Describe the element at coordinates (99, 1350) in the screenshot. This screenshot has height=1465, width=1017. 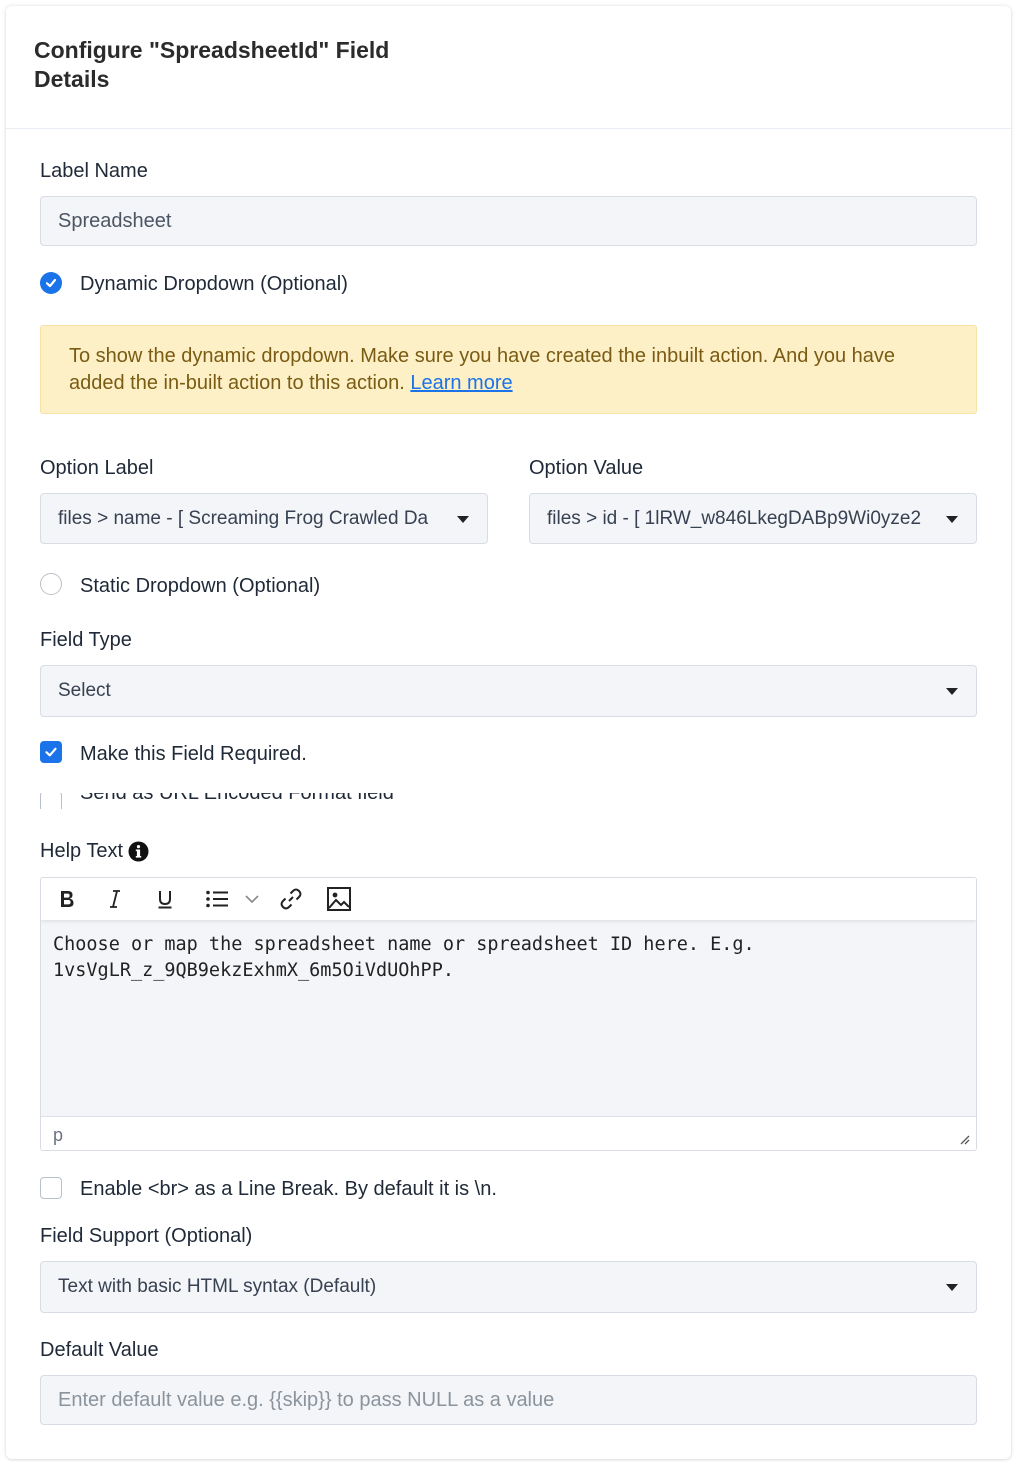
I see `default-value-label: Default Value` at that location.